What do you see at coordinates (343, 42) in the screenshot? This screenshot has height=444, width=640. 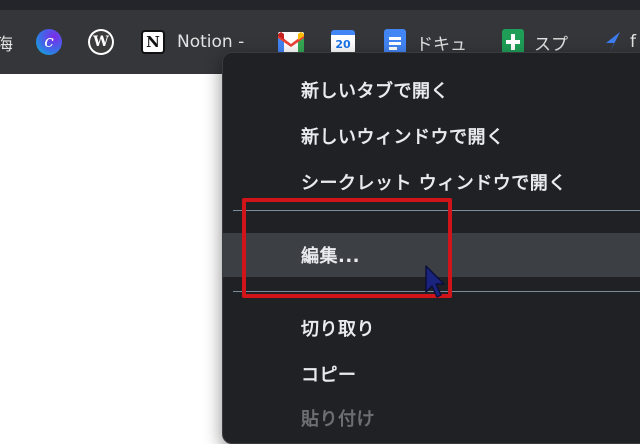 I see `google-calendar-icon: 20` at bounding box center [343, 42].